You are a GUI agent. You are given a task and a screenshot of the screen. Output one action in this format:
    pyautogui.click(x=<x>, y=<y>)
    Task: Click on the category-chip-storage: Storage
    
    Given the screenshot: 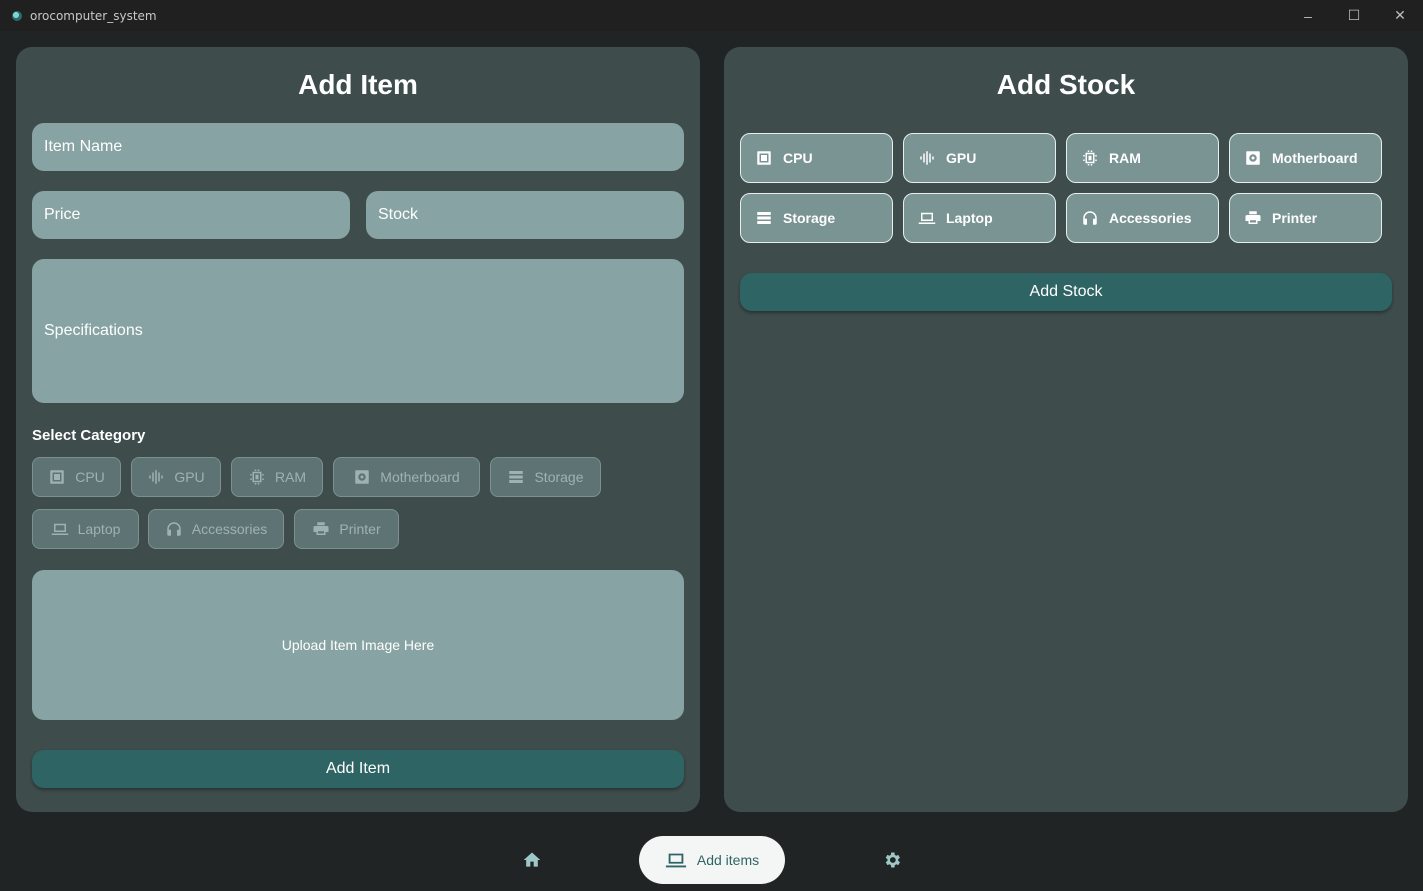 What is the action you would take?
    pyautogui.click(x=545, y=477)
    